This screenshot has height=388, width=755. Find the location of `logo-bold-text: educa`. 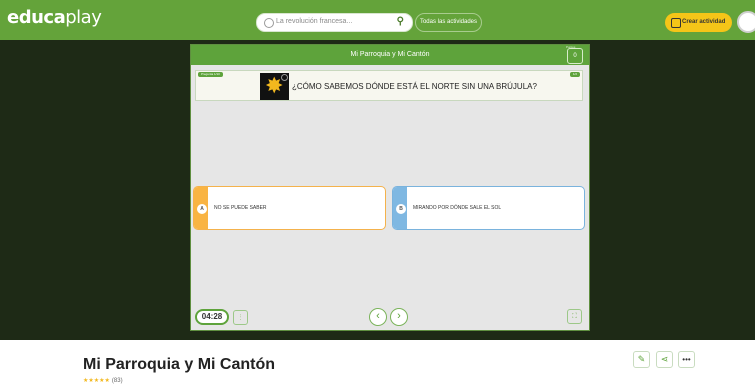

logo-bold-text: educa is located at coordinates (36, 17).